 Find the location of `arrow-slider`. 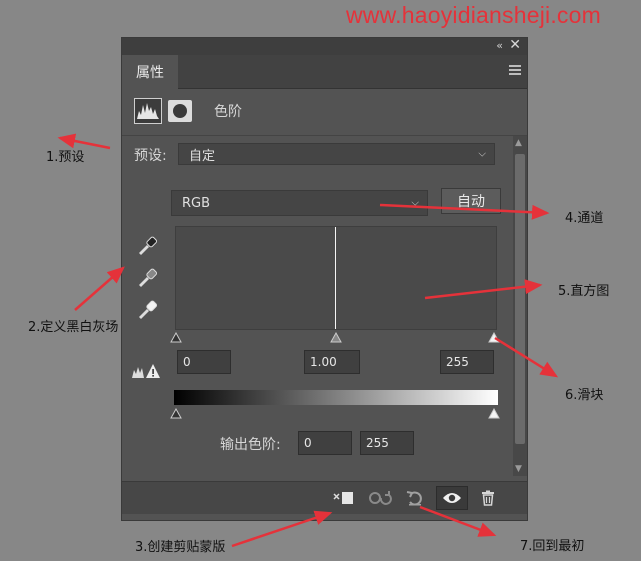

arrow-slider is located at coordinates (526, 357).